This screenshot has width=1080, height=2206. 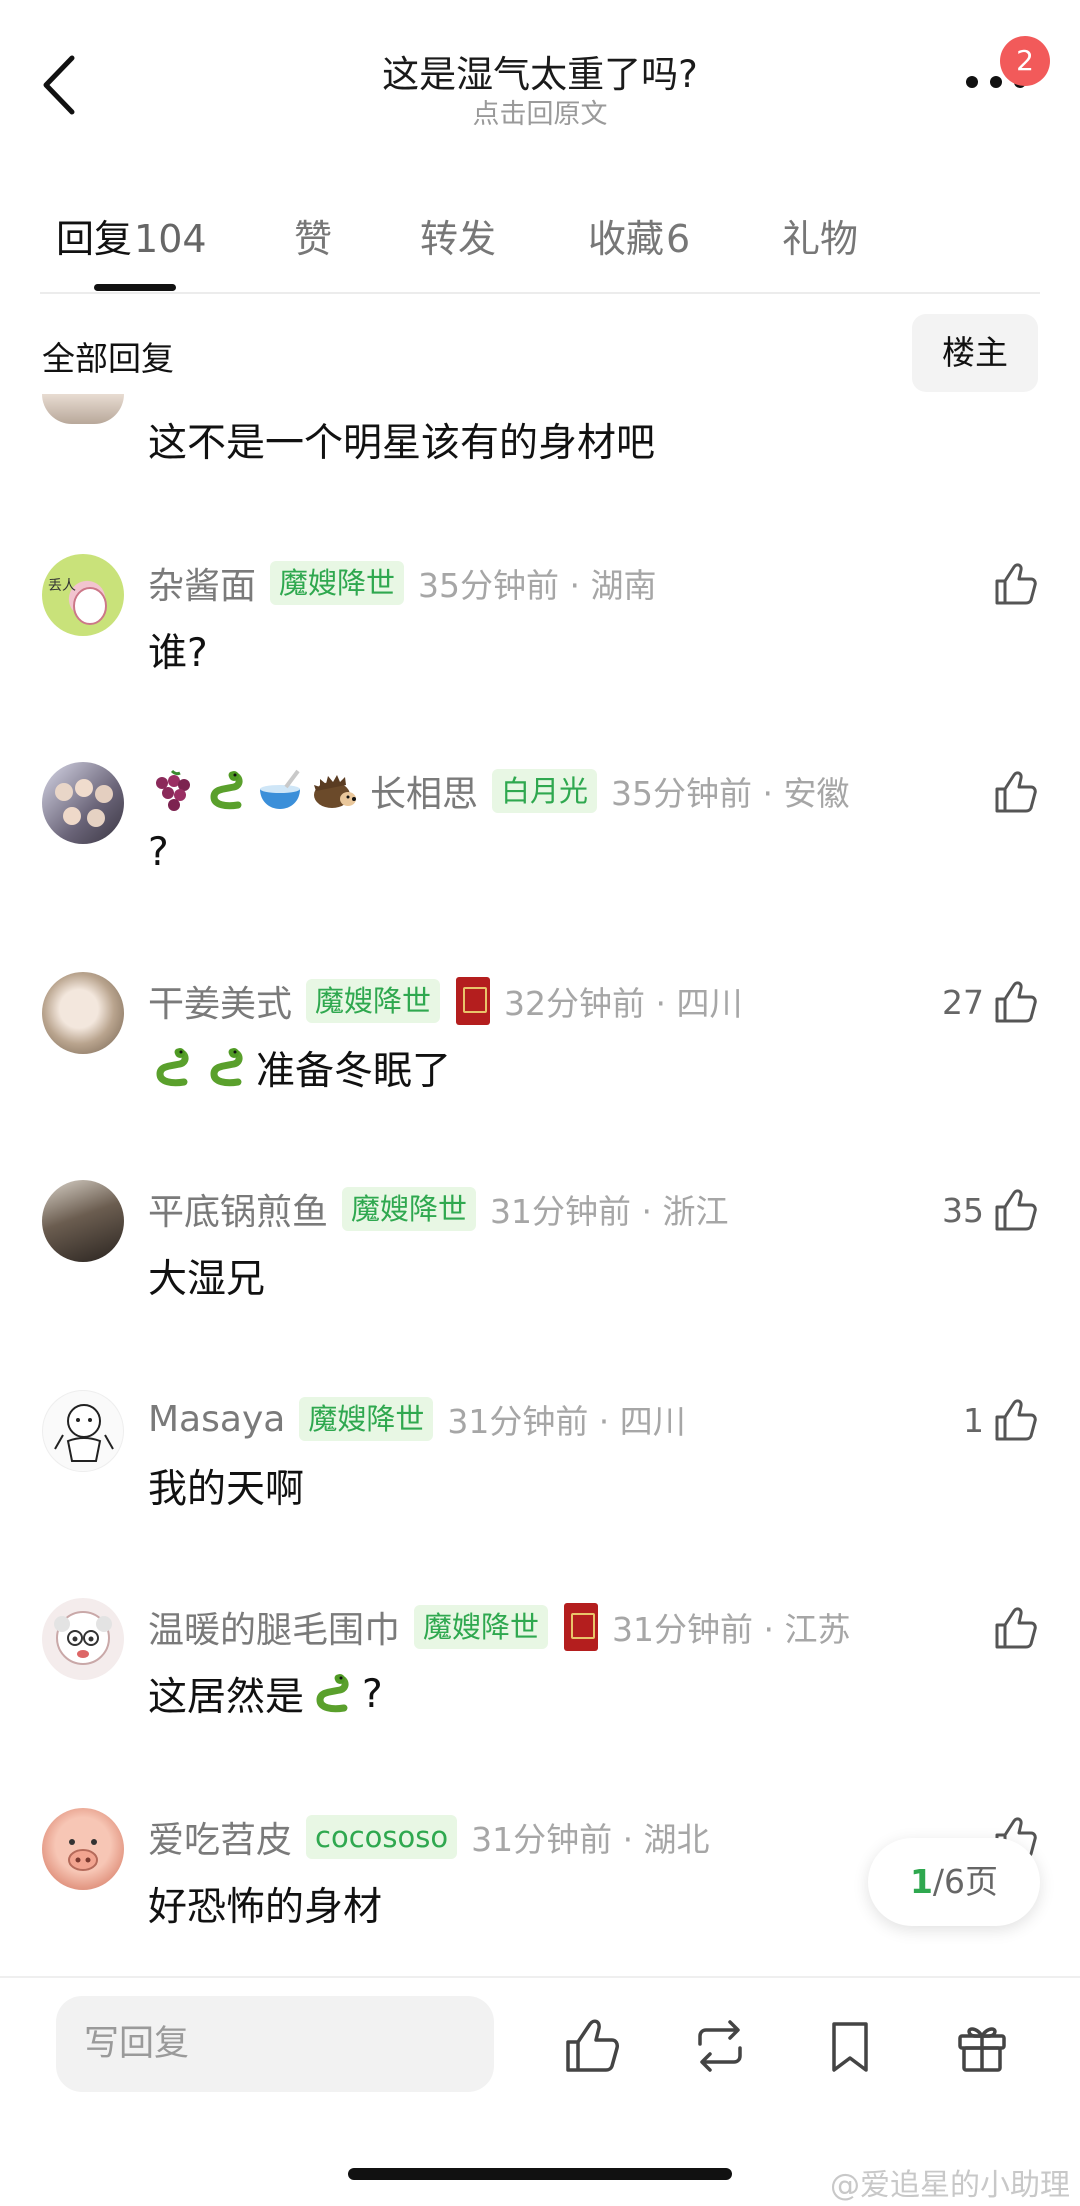 I want to click on watermark: @爱追星的小助理, so click(x=950, y=2185).